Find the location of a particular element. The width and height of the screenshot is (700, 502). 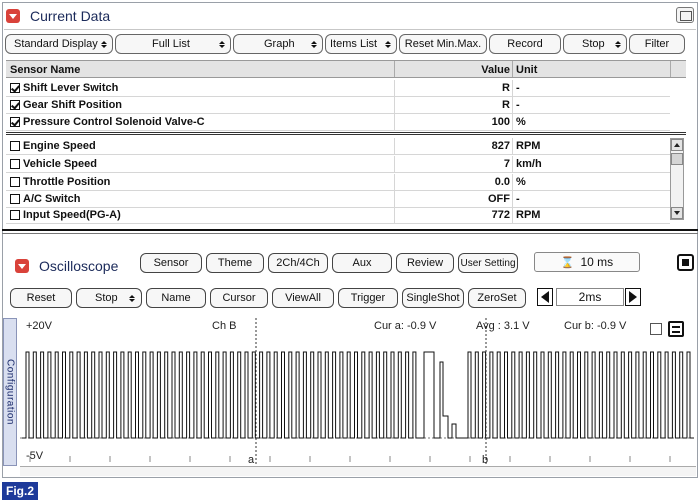

sensor-list-scrollbar is located at coordinates (677, 179).